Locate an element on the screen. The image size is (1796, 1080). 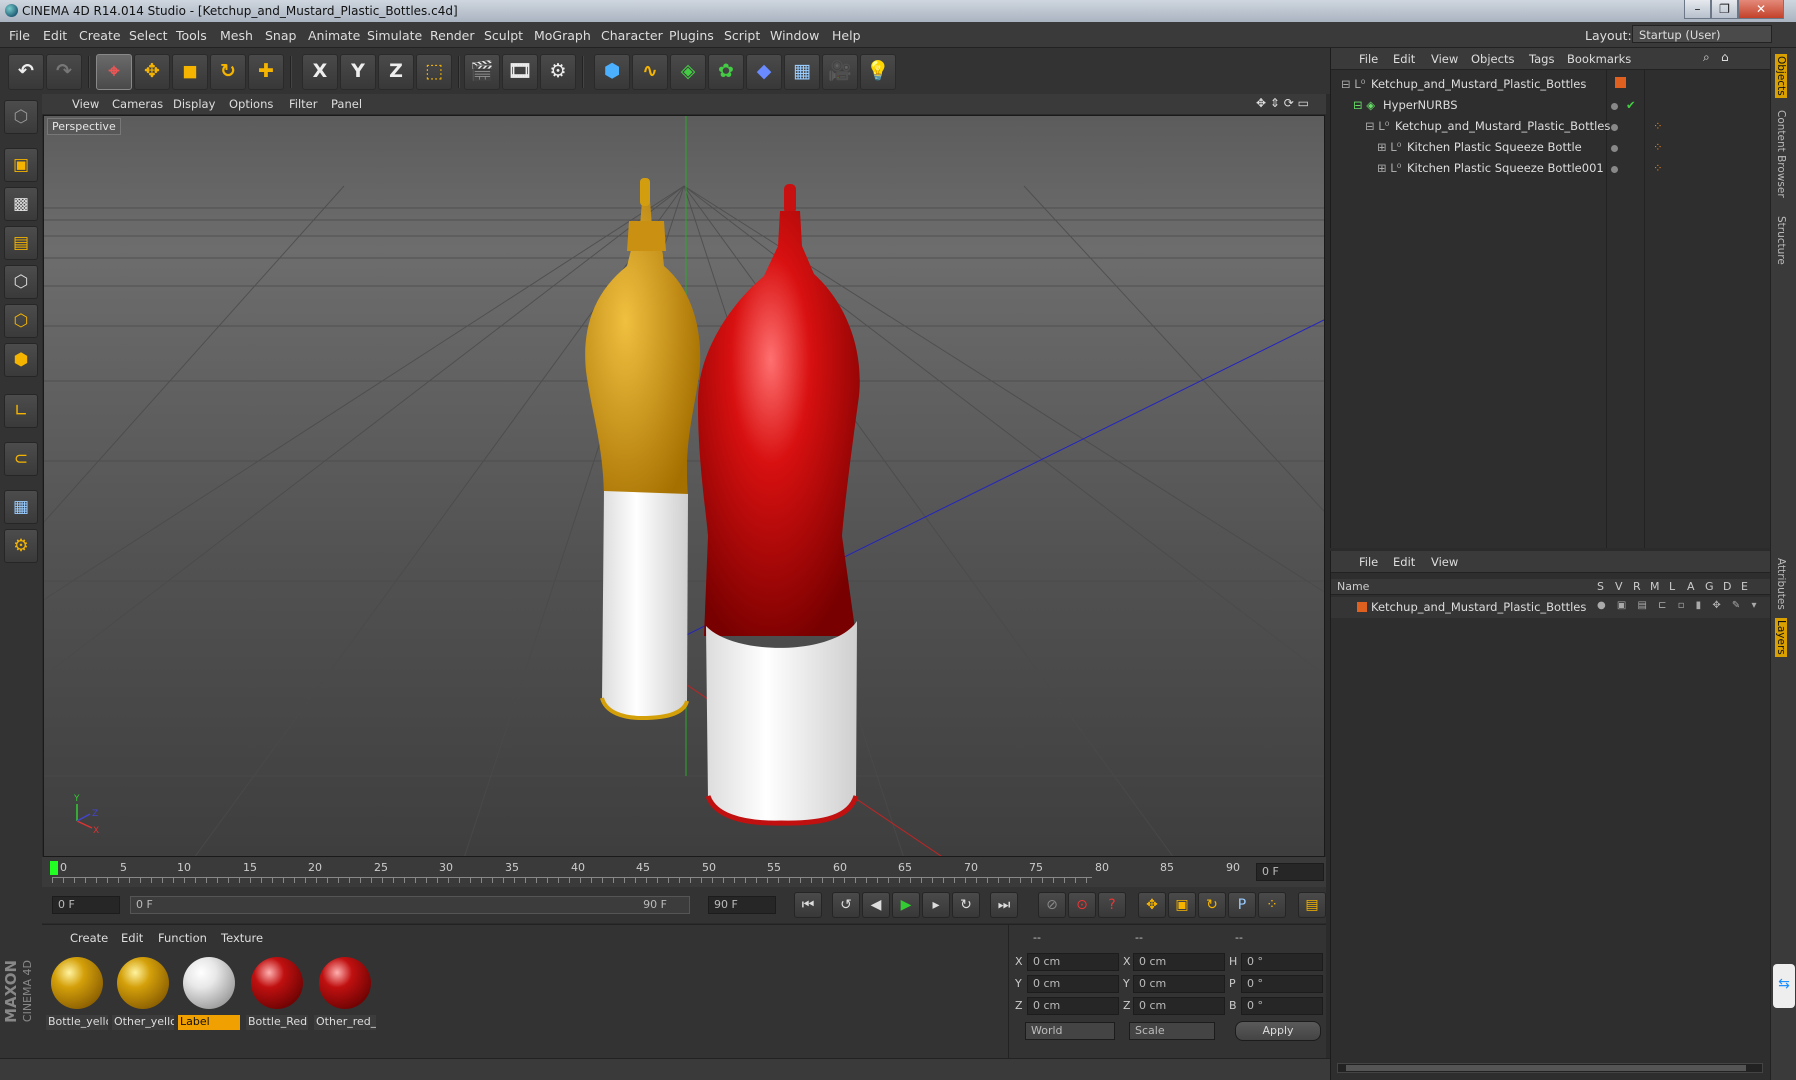
menu-create: Create is located at coordinates (100, 35).